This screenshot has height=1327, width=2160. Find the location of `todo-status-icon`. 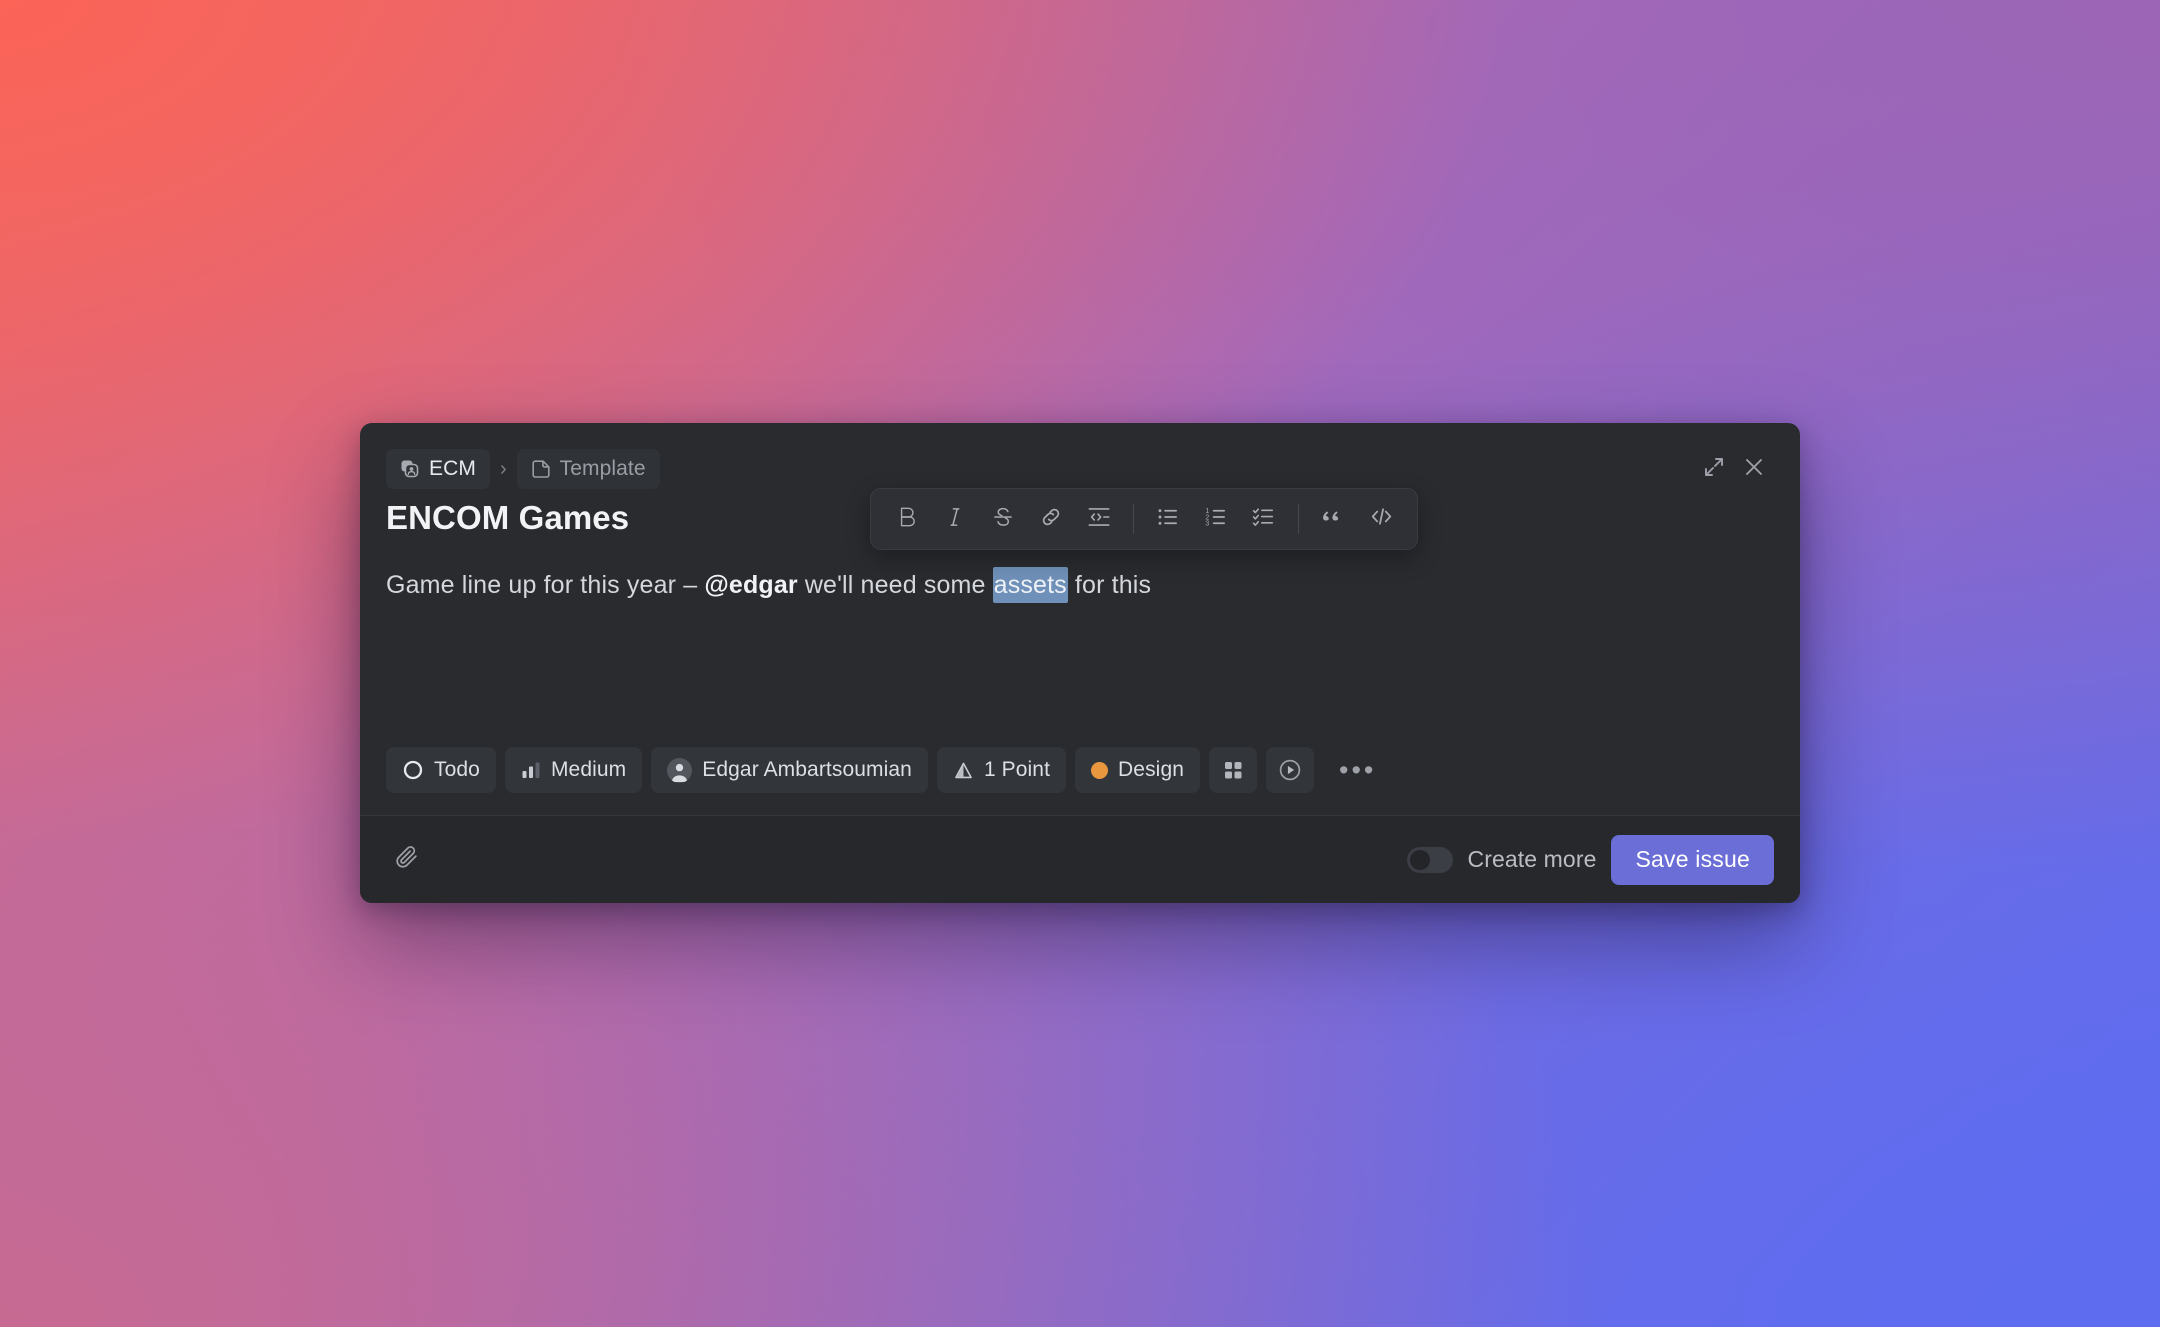

todo-status-icon is located at coordinates (413, 770).